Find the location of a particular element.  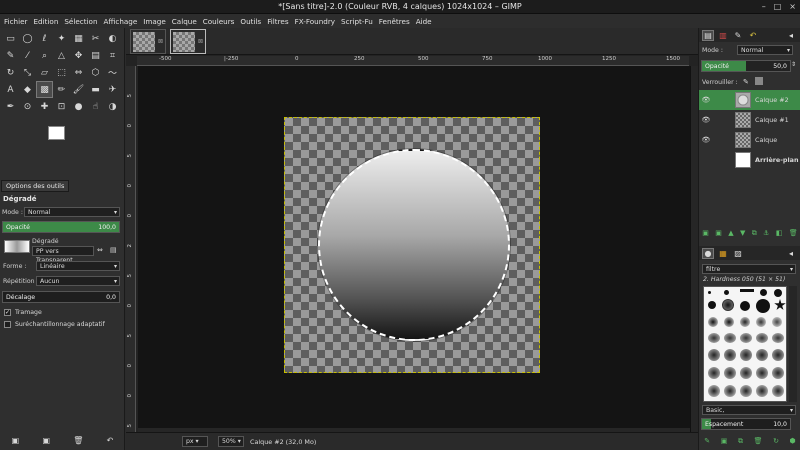

flip-icon: ⇔ is located at coordinates (78, 72).